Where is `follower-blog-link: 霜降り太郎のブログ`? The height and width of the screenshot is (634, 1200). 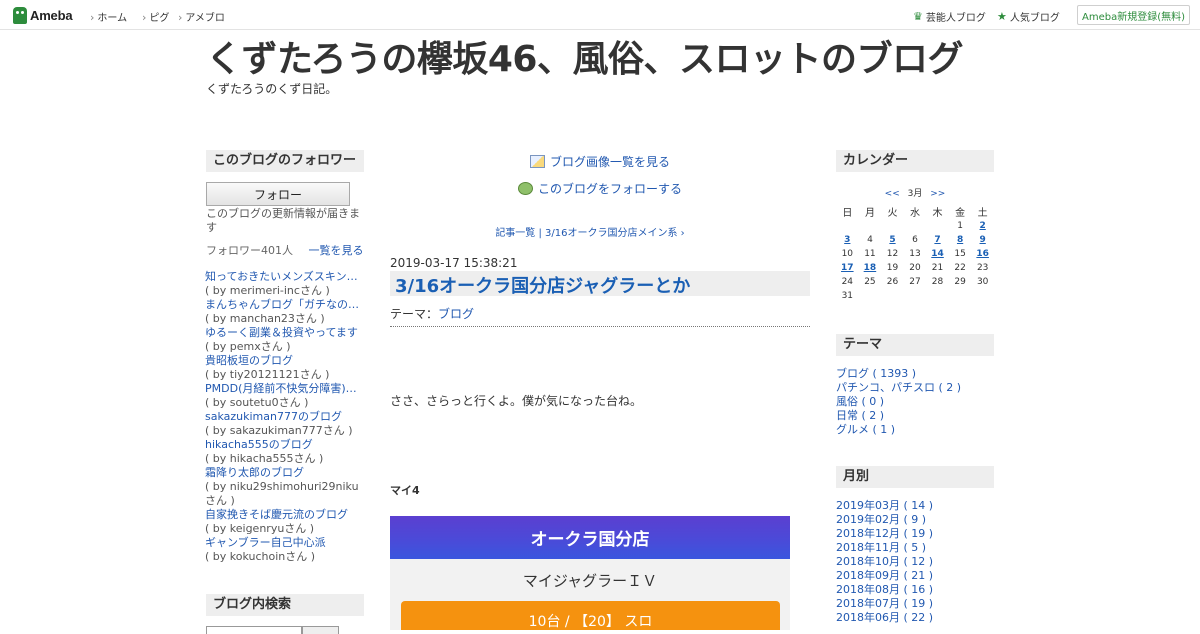
follower-blog-link: 霜降り太郎のブログ is located at coordinates (285, 473).